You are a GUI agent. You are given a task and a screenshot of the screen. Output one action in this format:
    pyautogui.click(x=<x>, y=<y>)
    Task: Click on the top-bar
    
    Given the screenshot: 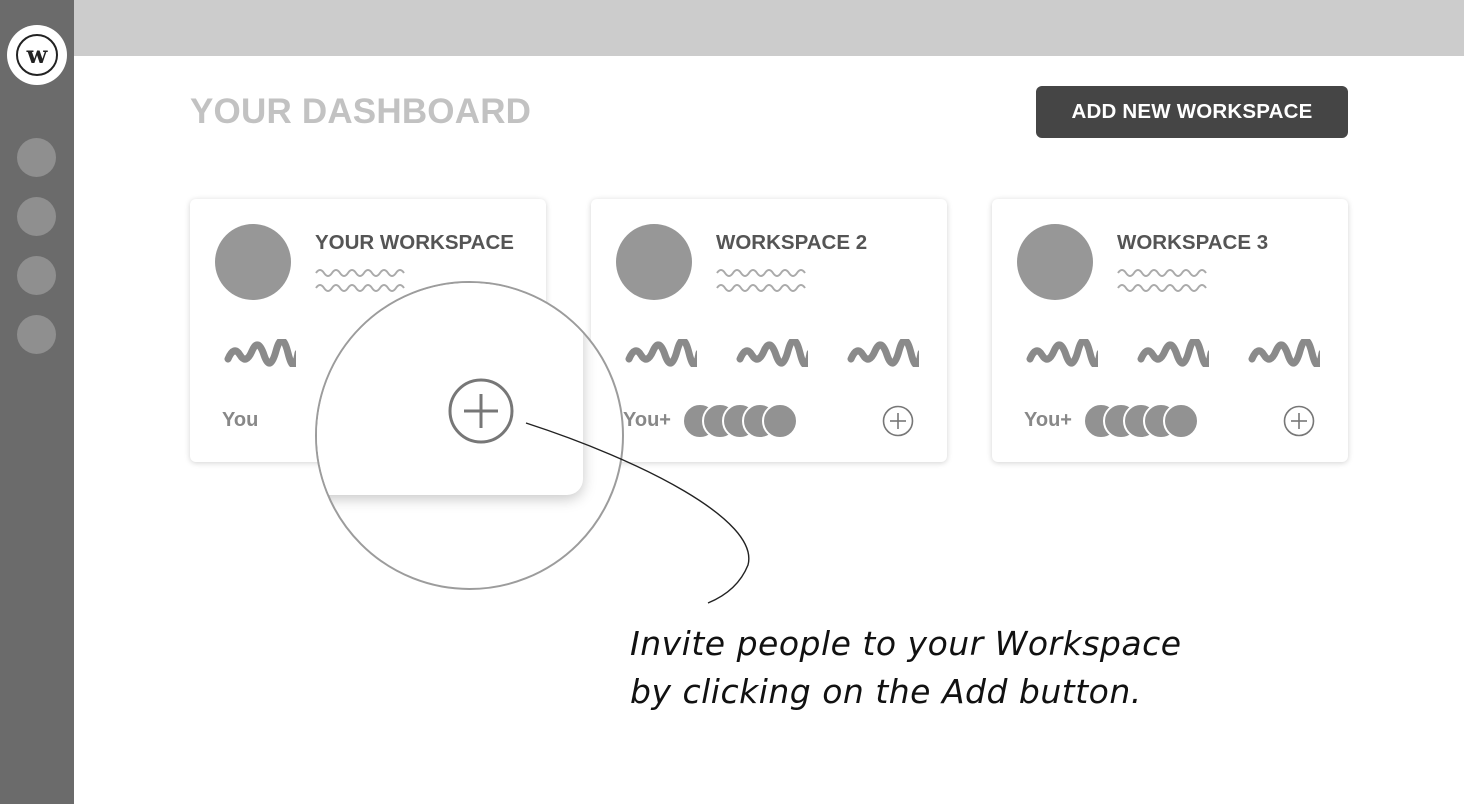 What is the action you would take?
    pyautogui.click(x=769, y=28)
    